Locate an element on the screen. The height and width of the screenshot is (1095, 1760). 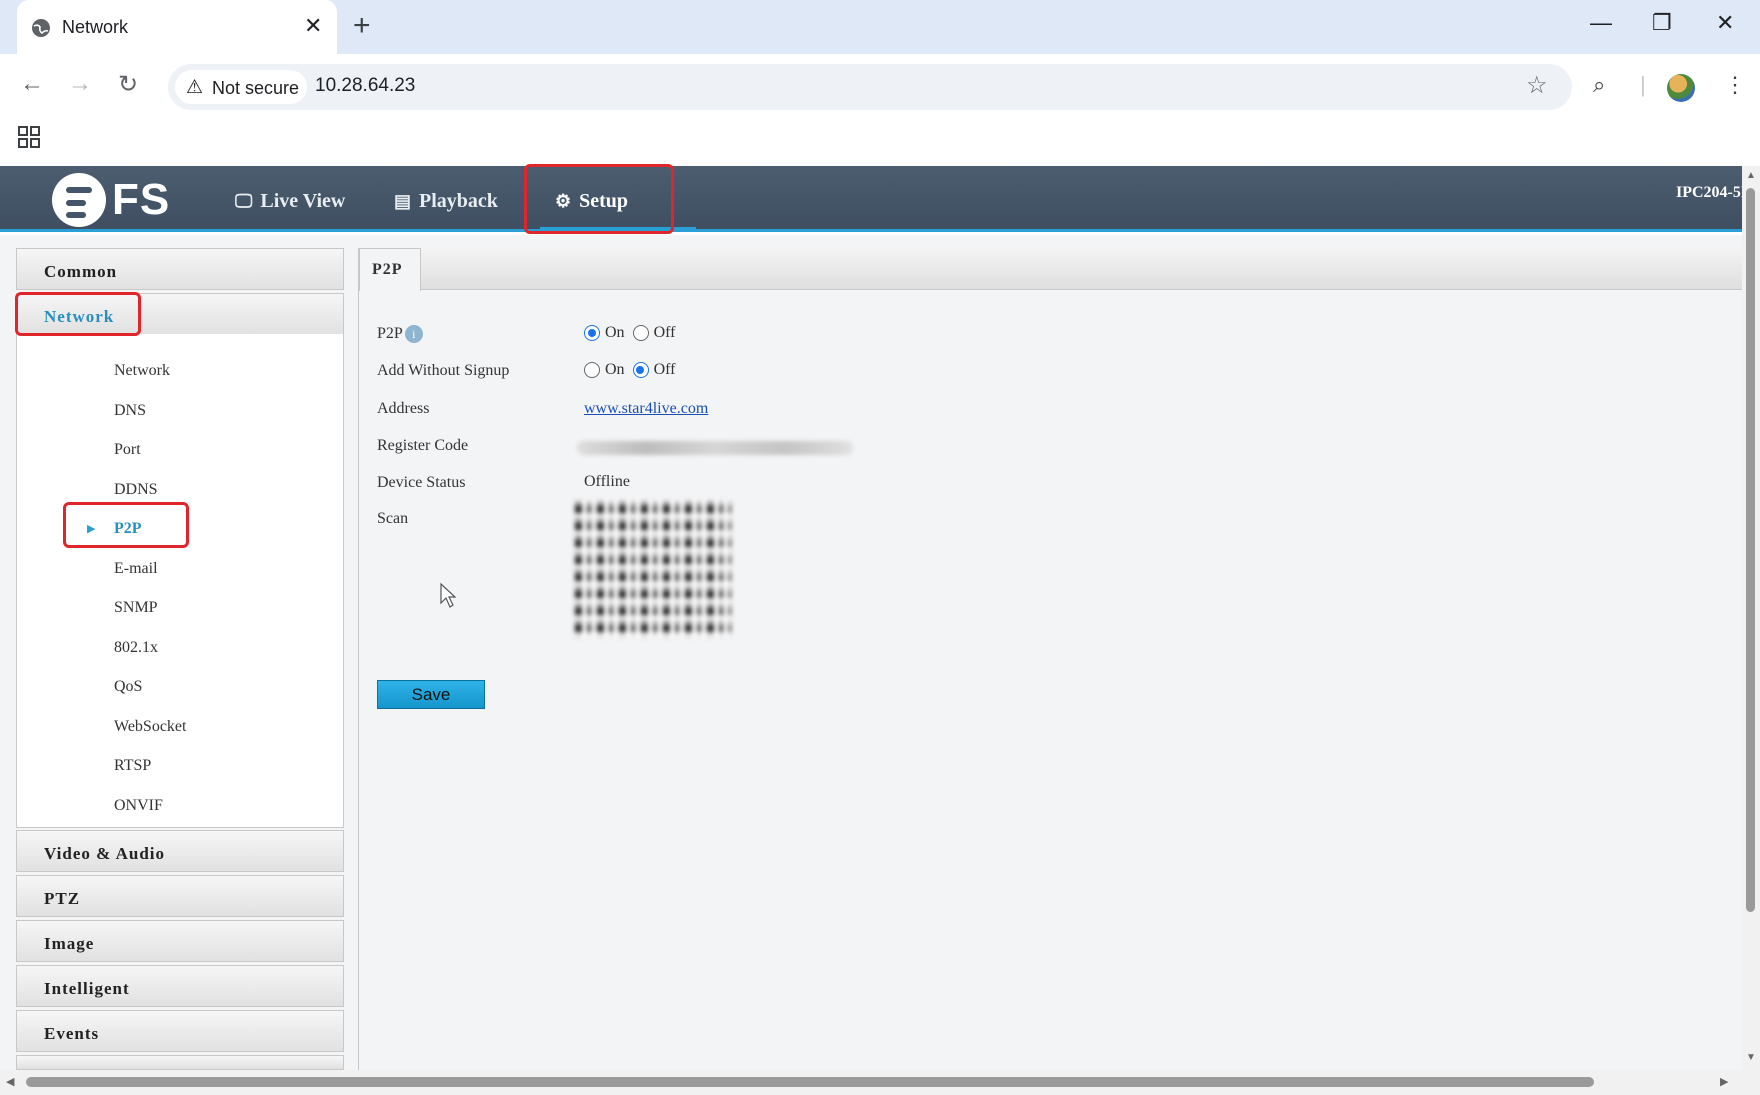
sidebar-section-events: Events is located at coordinates (180, 1031).